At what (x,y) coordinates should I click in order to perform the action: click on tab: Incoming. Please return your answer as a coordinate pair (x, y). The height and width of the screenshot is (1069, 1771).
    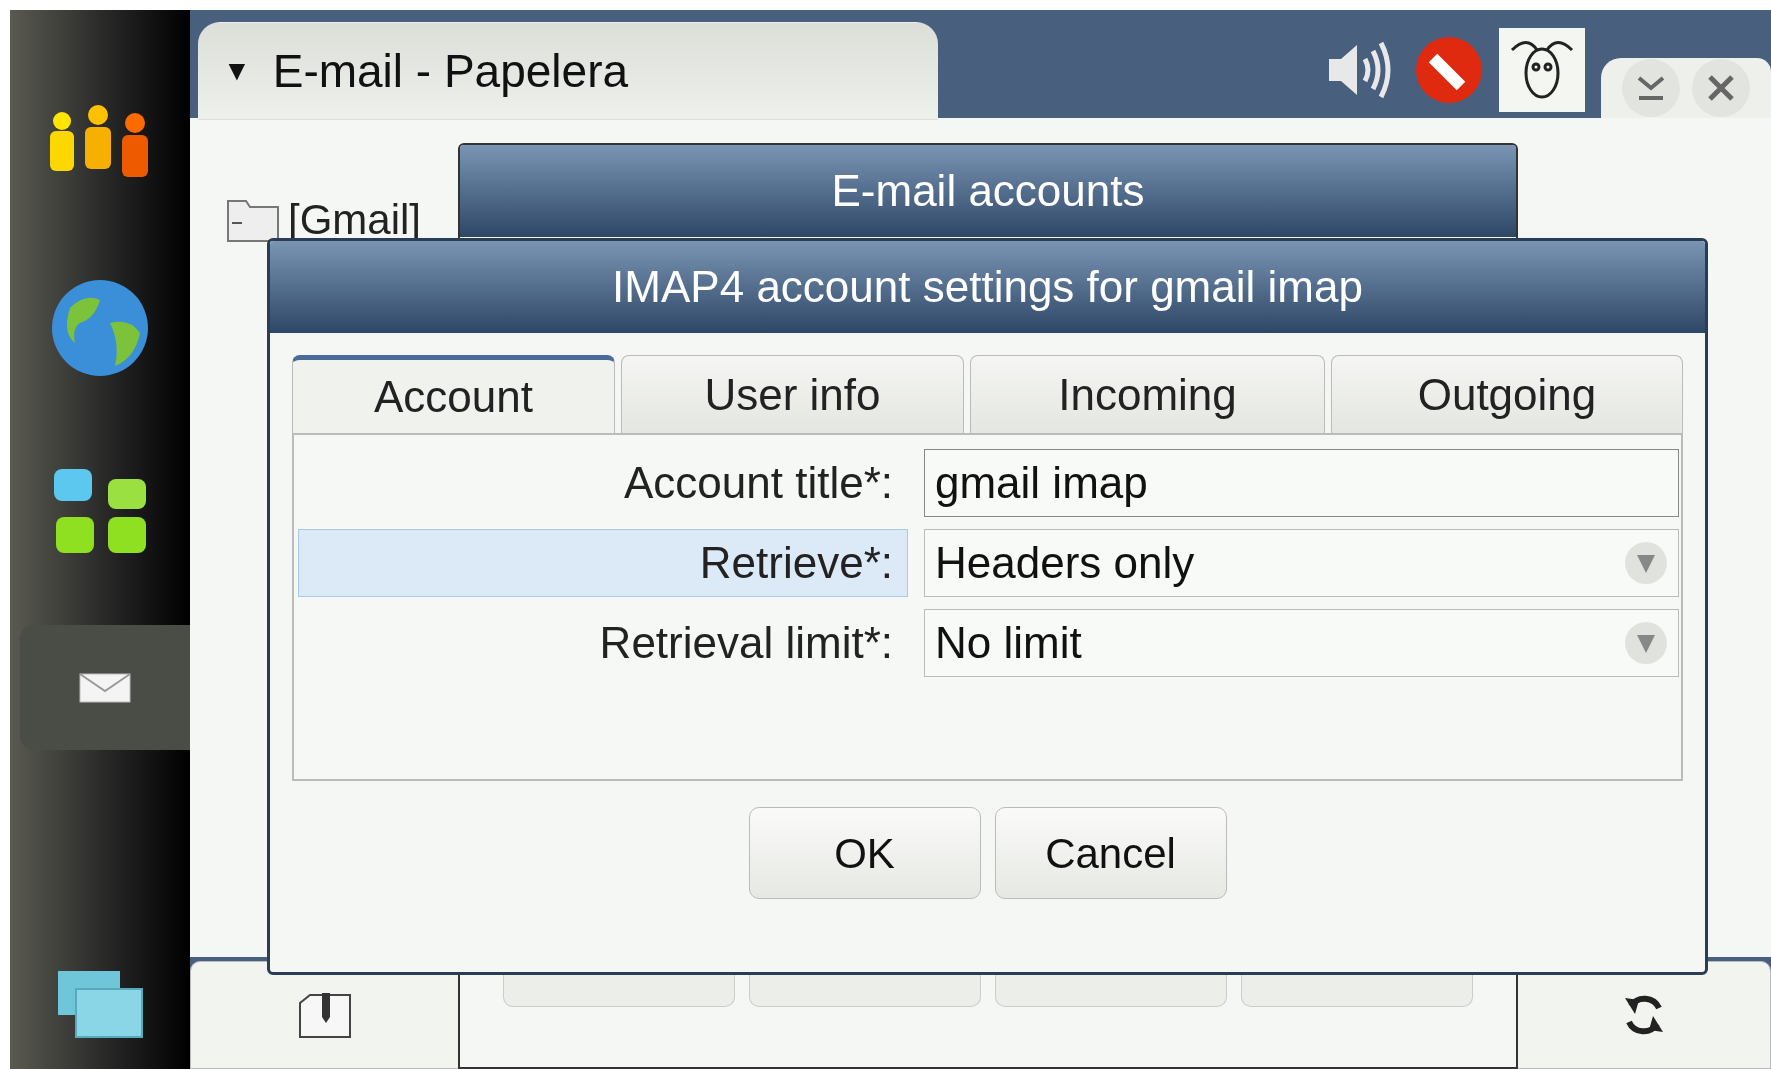
    Looking at the image, I should click on (1147, 394).